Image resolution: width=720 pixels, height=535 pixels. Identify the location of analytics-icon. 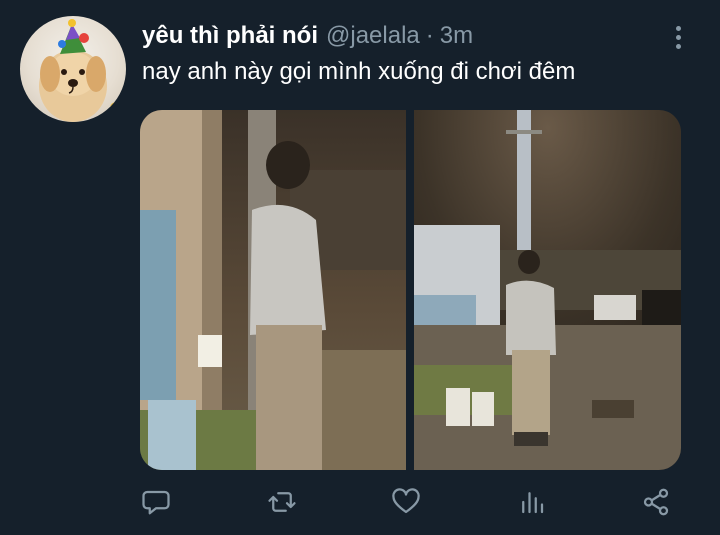
(533, 503).